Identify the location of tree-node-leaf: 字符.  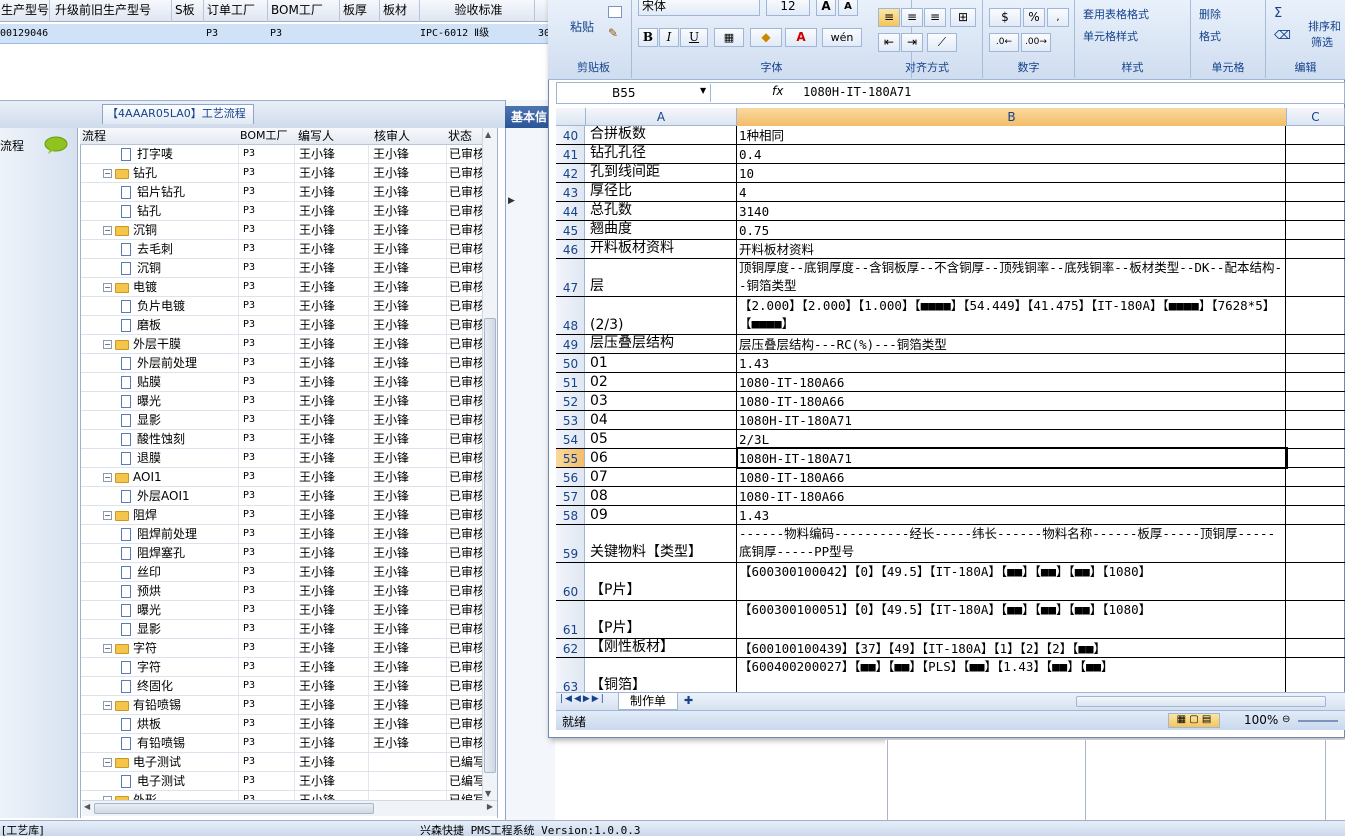
(141, 667).